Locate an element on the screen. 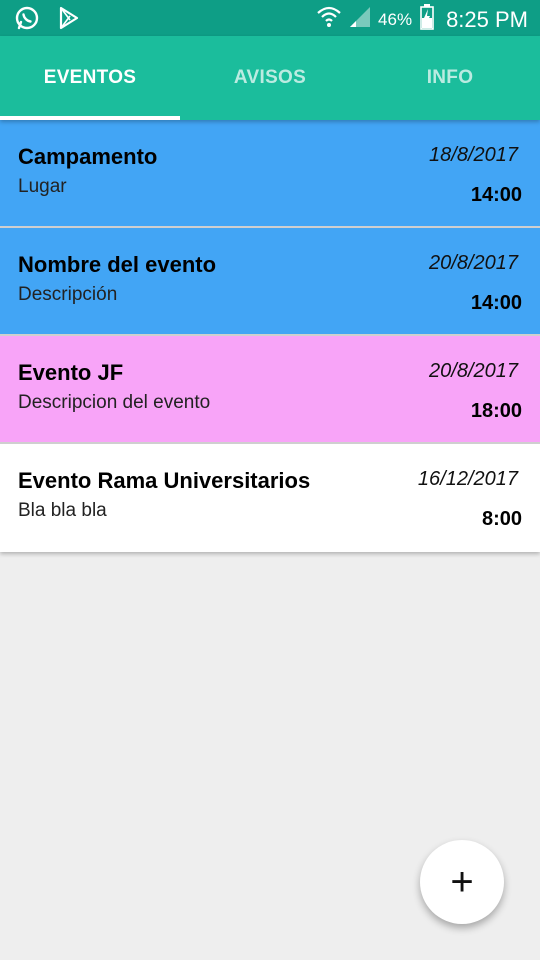 Image resolution: width=540 pixels, height=960 pixels. tab-avisos: AVISOS is located at coordinates (270, 78).